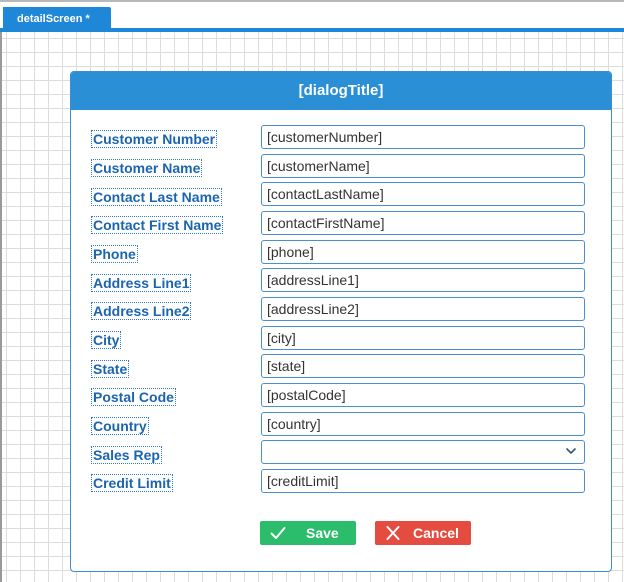 This screenshot has height=582, width=624. I want to click on field-state: [state], so click(423, 366).